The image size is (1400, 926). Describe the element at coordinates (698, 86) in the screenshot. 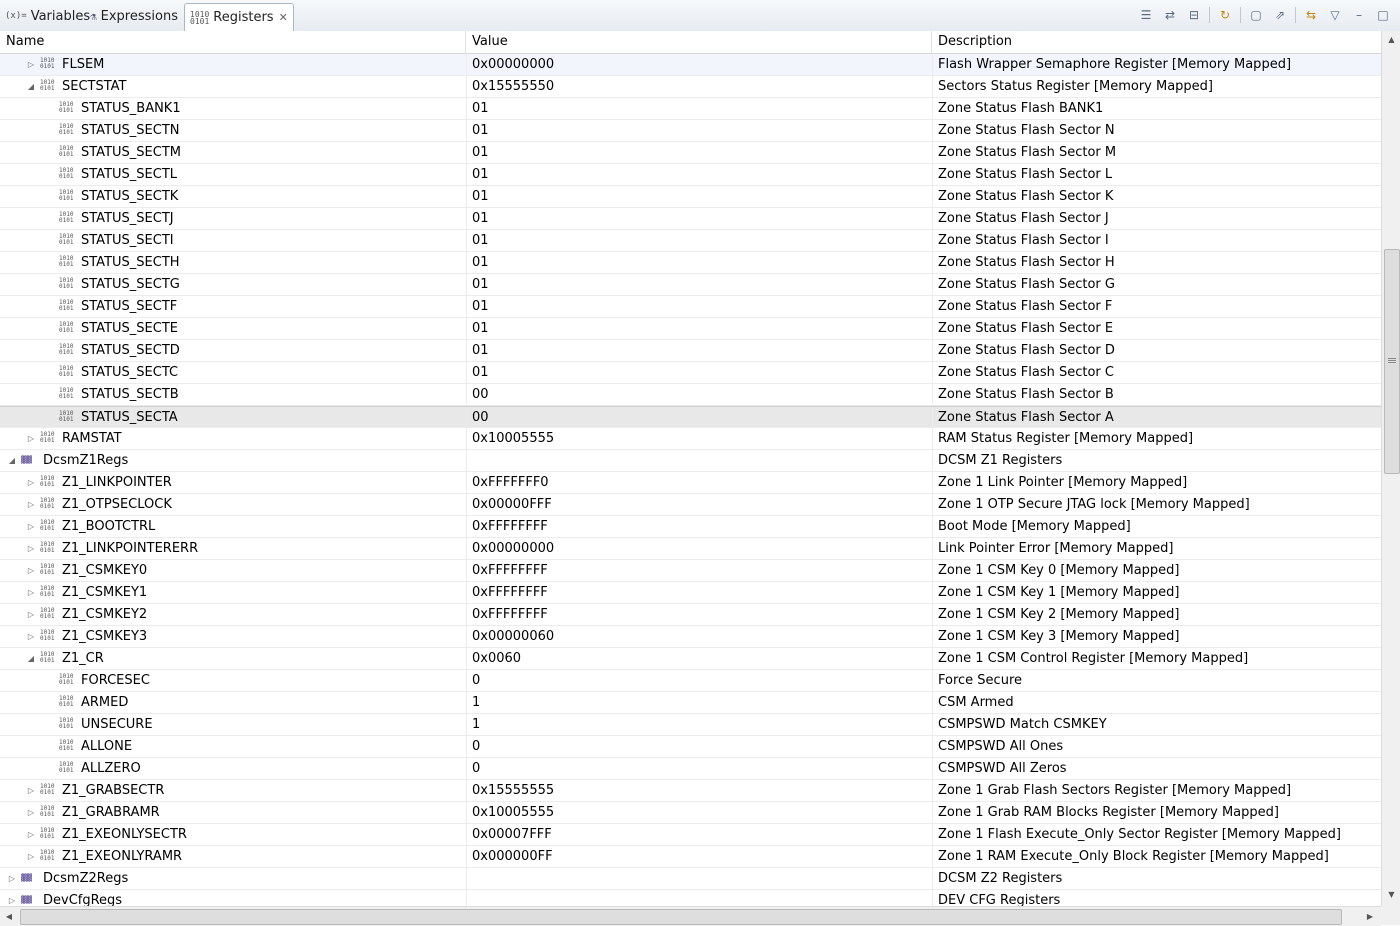

I see `register-value: 0x15555550` at that location.